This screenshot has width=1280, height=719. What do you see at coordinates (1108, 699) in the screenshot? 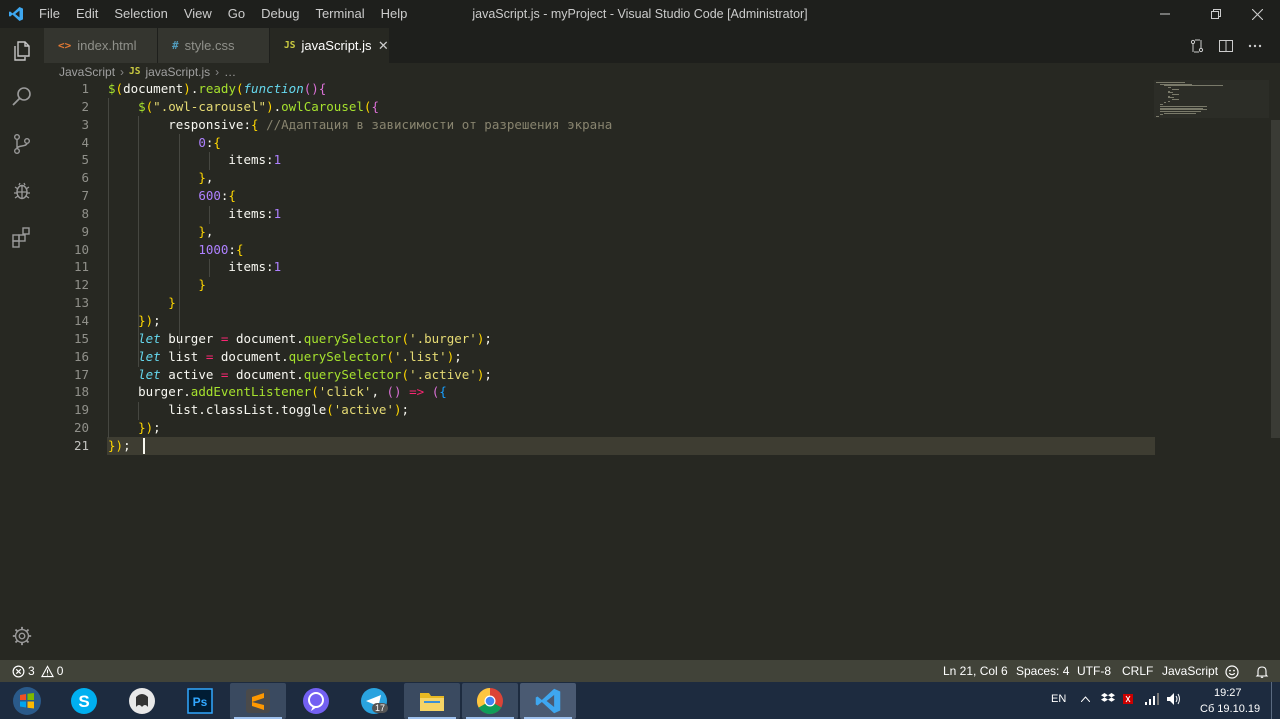
I see `dropbox-icon` at bounding box center [1108, 699].